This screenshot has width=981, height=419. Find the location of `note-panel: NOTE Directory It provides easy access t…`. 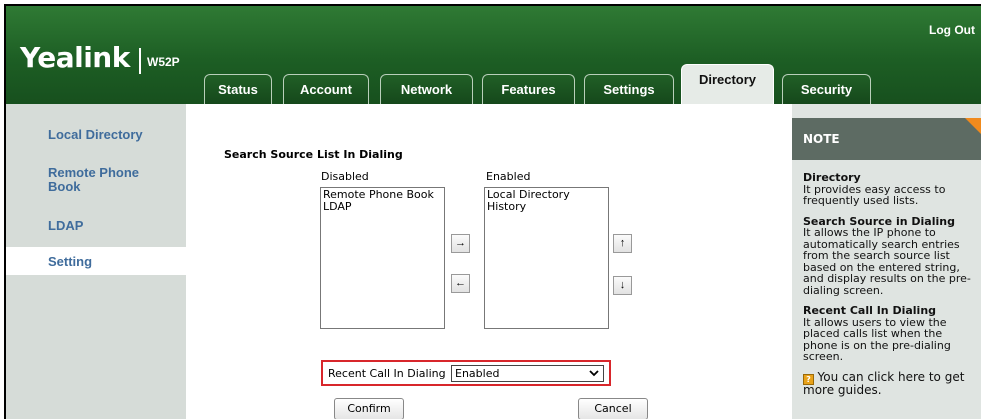

note-panel: NOTE Directory It provides easy access t… is located at coordinates (886, 261).